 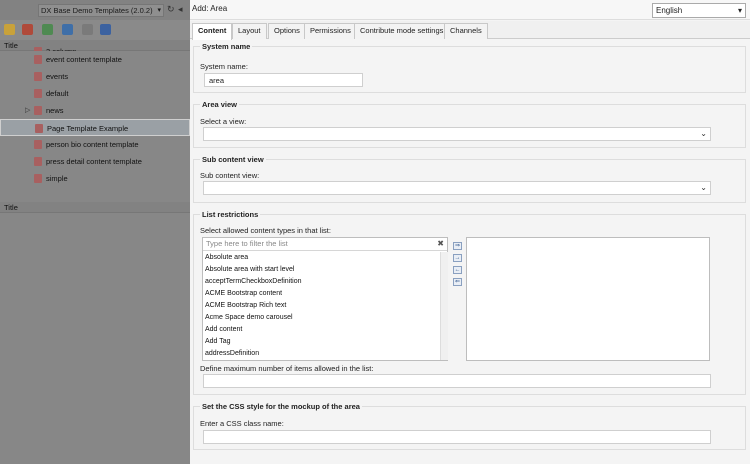 I want to click on tree-footer-header: Title, so click(x=95, y=207).